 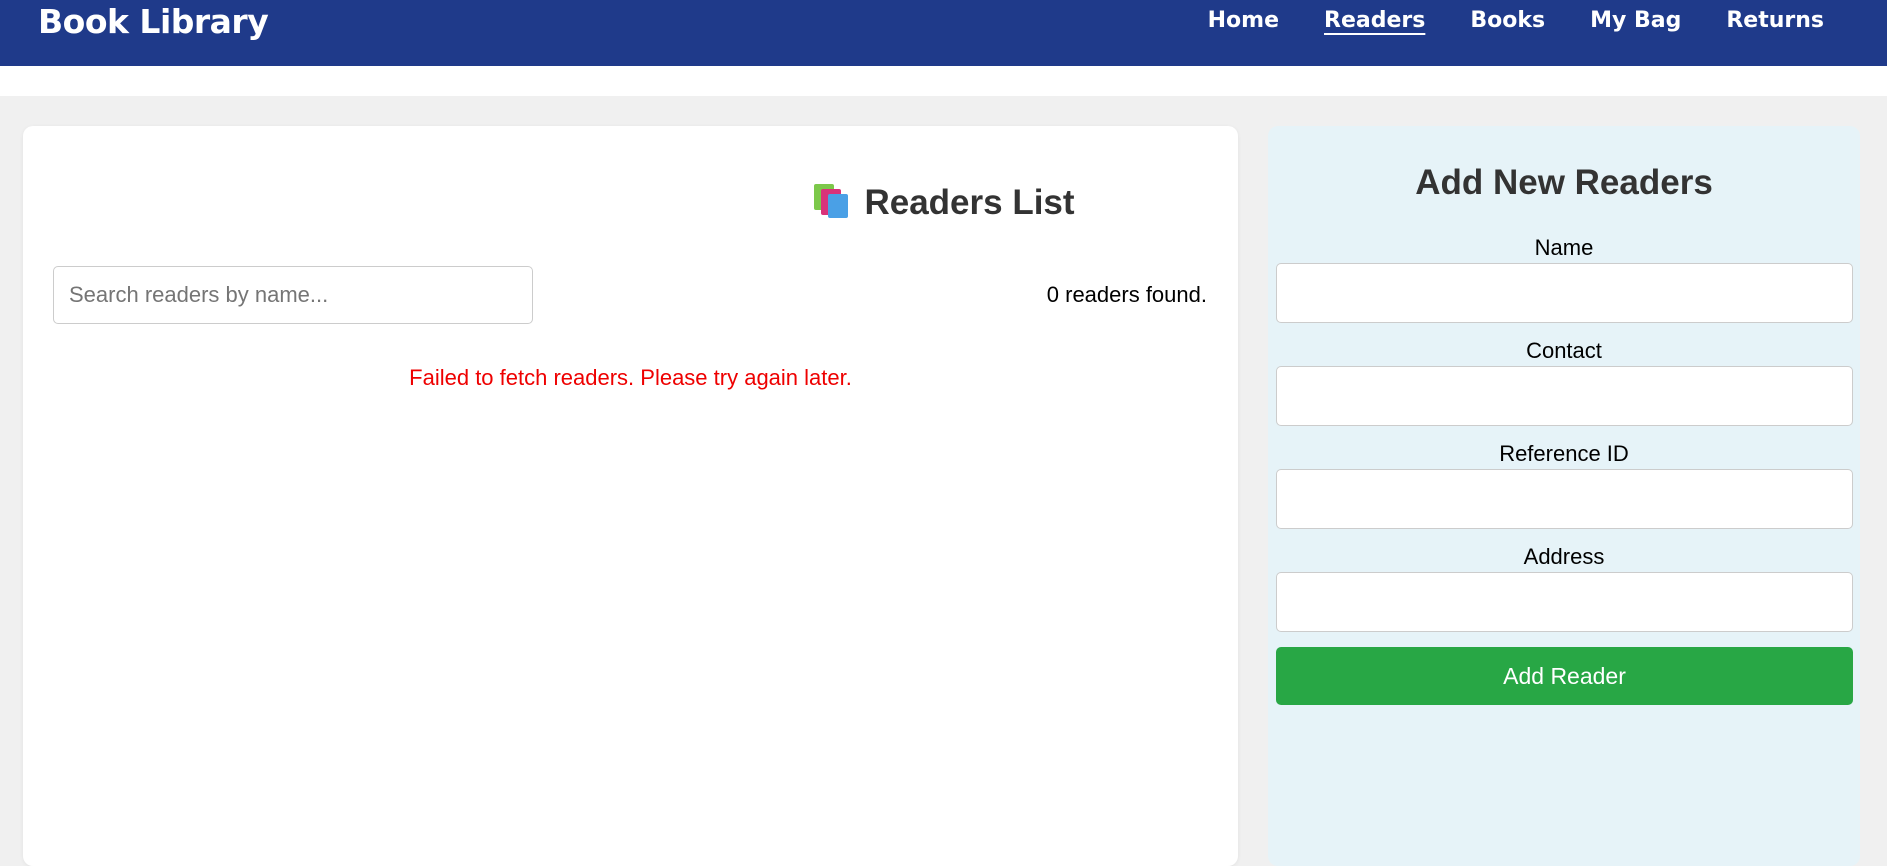 I want to click on add-reader-title: Add New Readers, so click(x=1564, y=182).